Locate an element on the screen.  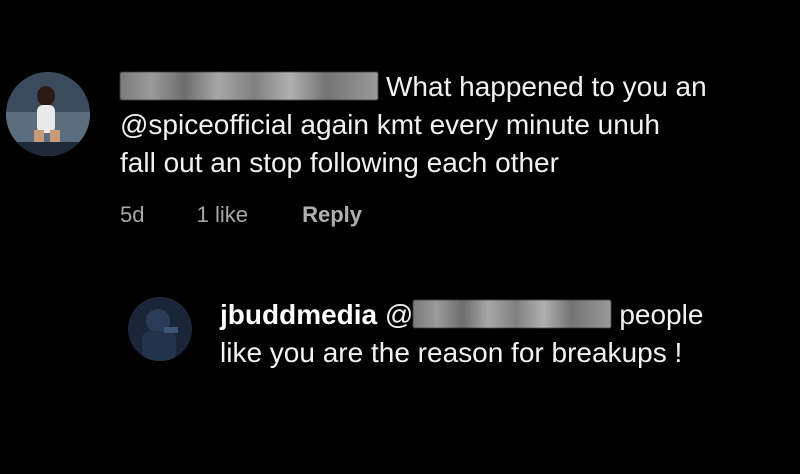
main-comment-line-3: fall out an stop following each other is located at coordinates (339, 162).